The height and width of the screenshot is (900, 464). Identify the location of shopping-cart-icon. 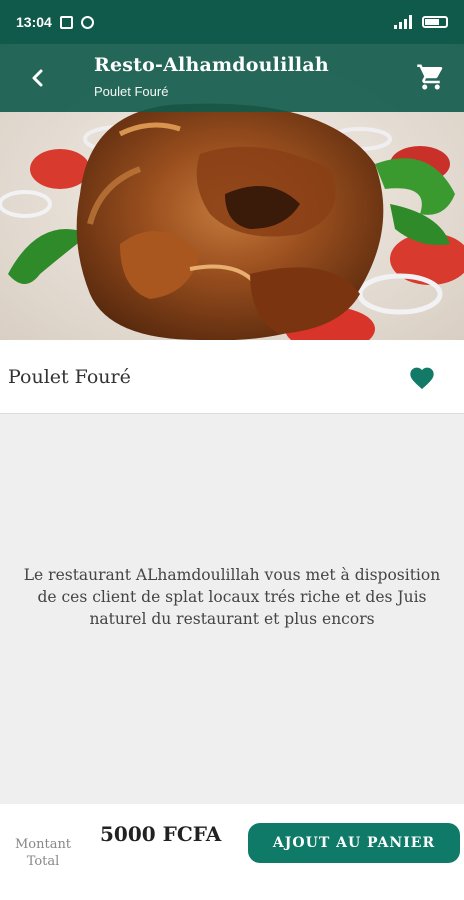
(430, 77).